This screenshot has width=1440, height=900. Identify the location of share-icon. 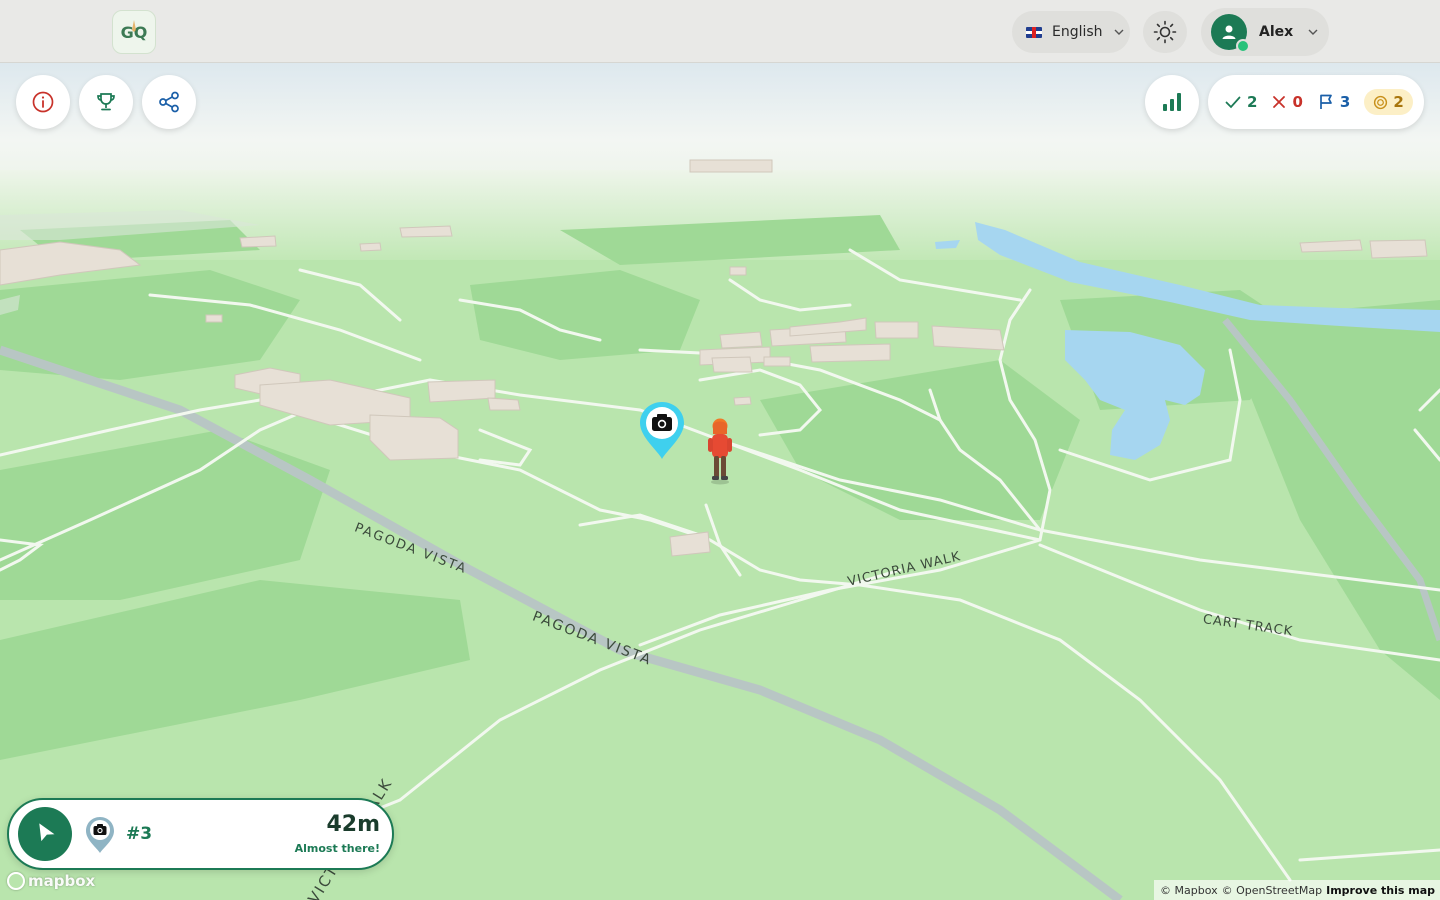
(169, 102).